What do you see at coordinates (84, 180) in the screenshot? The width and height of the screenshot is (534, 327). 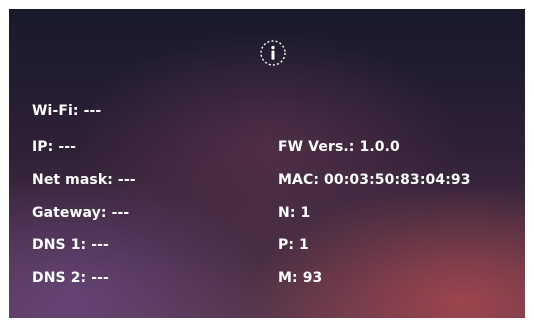 I see `net-mask: Net mask: ---` at bounding box center [84, 180].